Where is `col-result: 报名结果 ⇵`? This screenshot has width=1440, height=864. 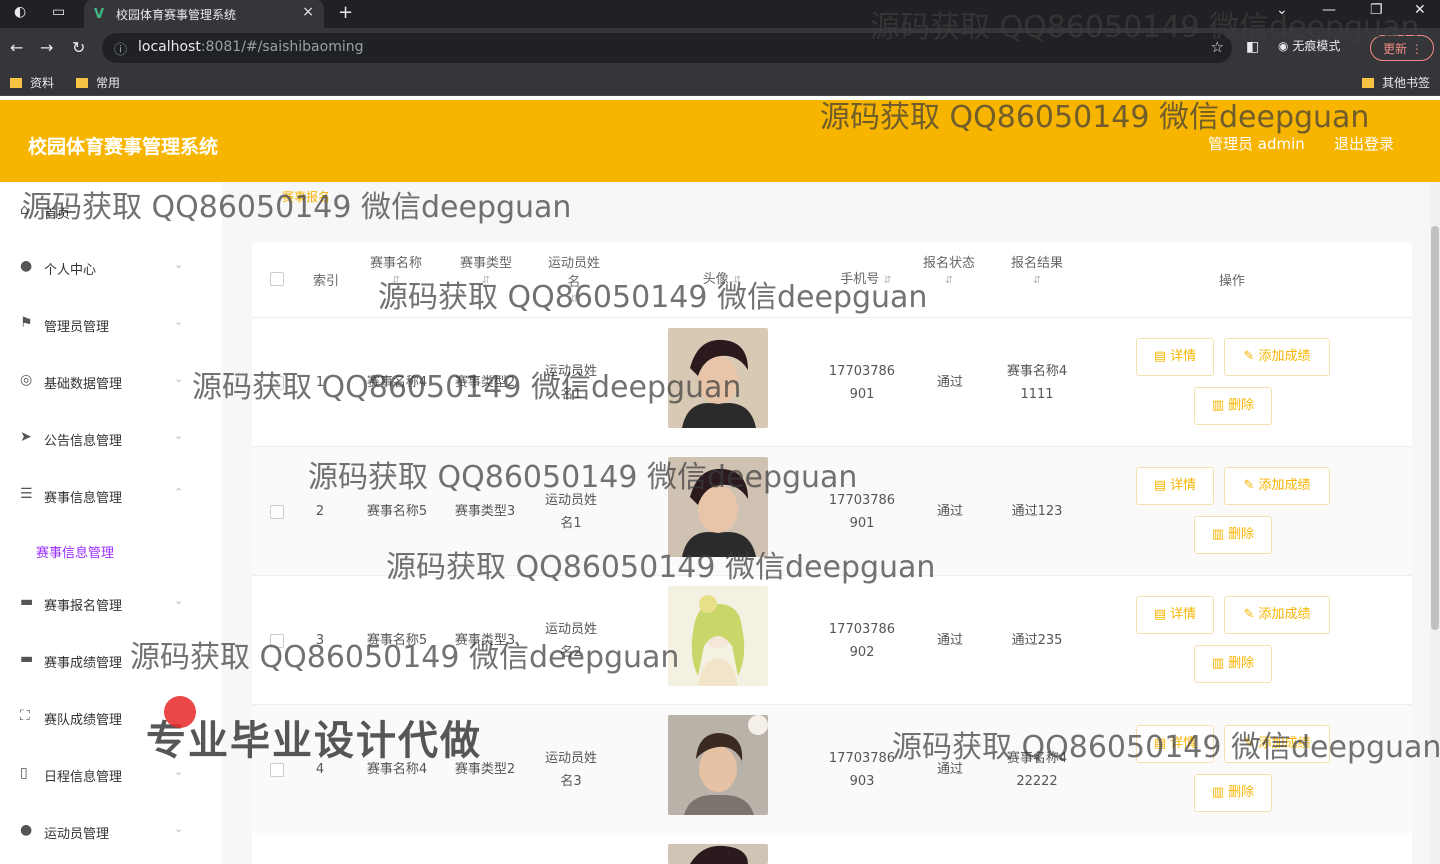
col-result: 报名结果 ⇵ is located at coordinates (1037, 269).